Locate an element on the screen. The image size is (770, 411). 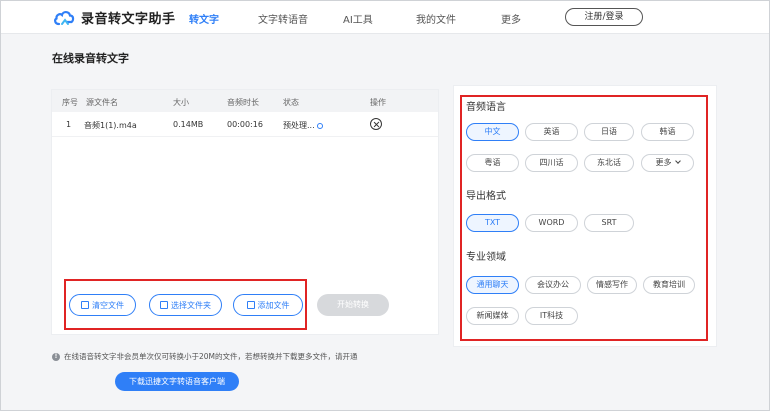
lang-chip-japanese: 日语 is located at coordinates (609, 132).